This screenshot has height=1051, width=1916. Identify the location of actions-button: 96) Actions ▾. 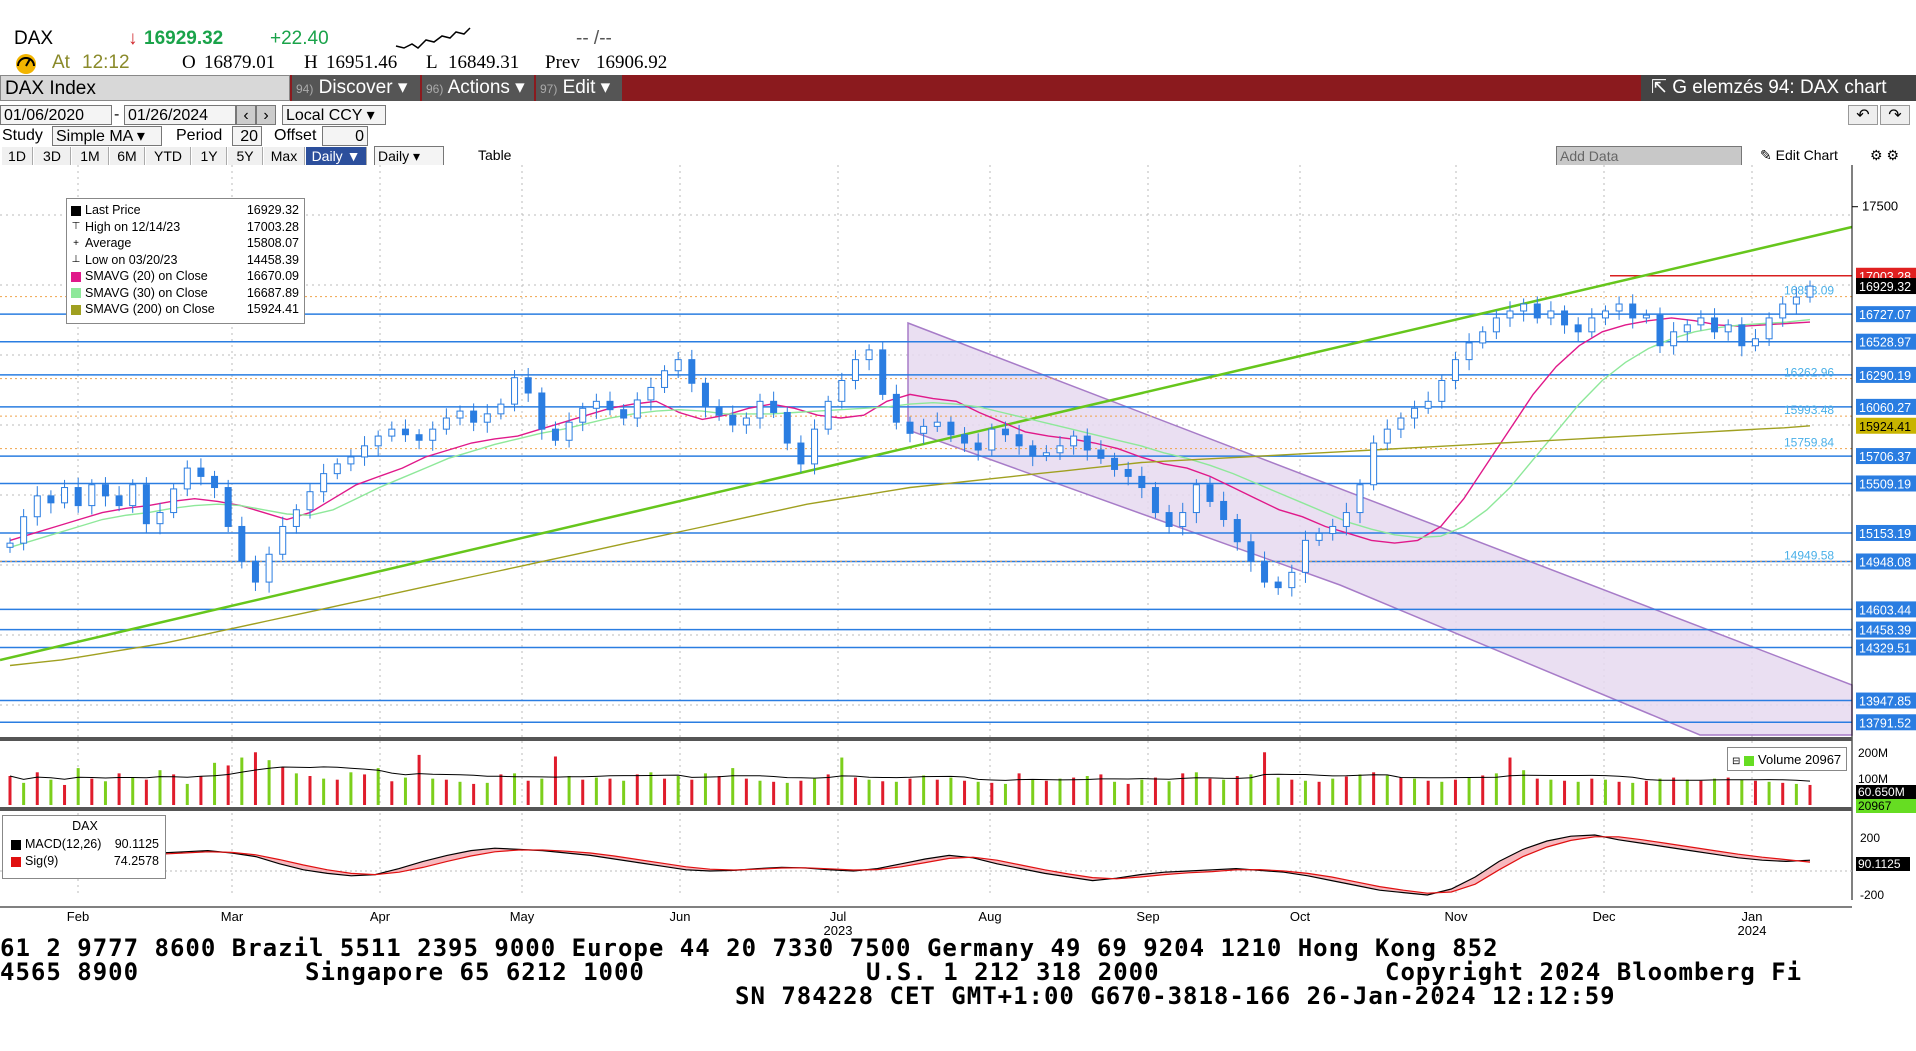
(478, 88).